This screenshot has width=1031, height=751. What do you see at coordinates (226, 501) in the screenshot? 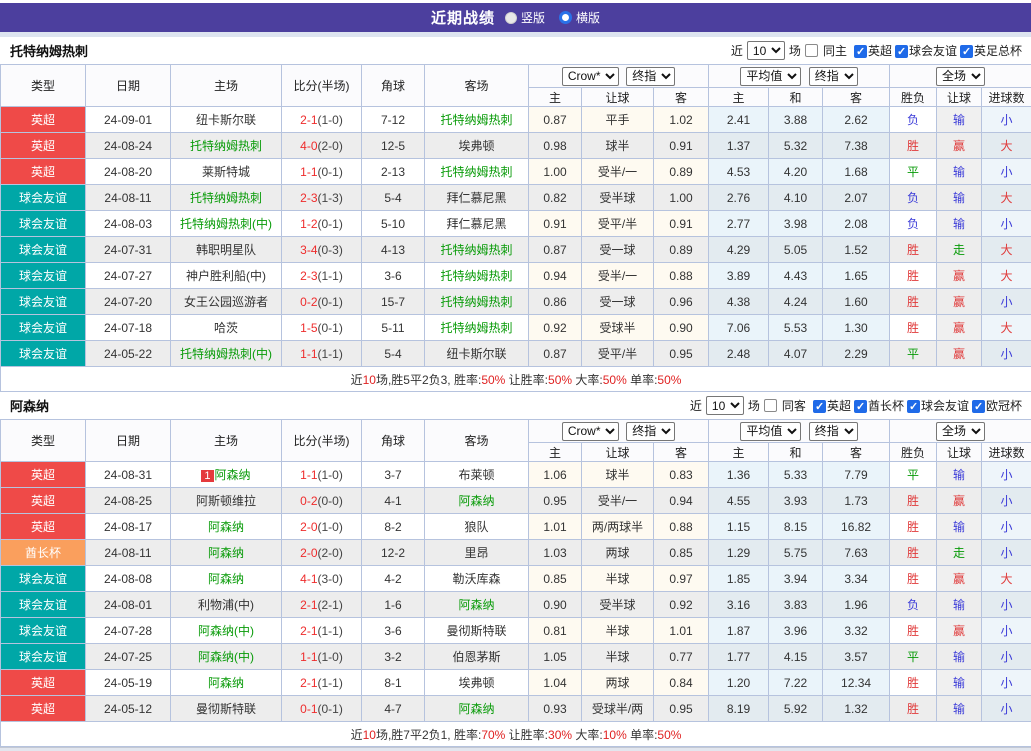
I see `home-team-cell: 阿斯顿维拉` at bounding box center [226, 501].